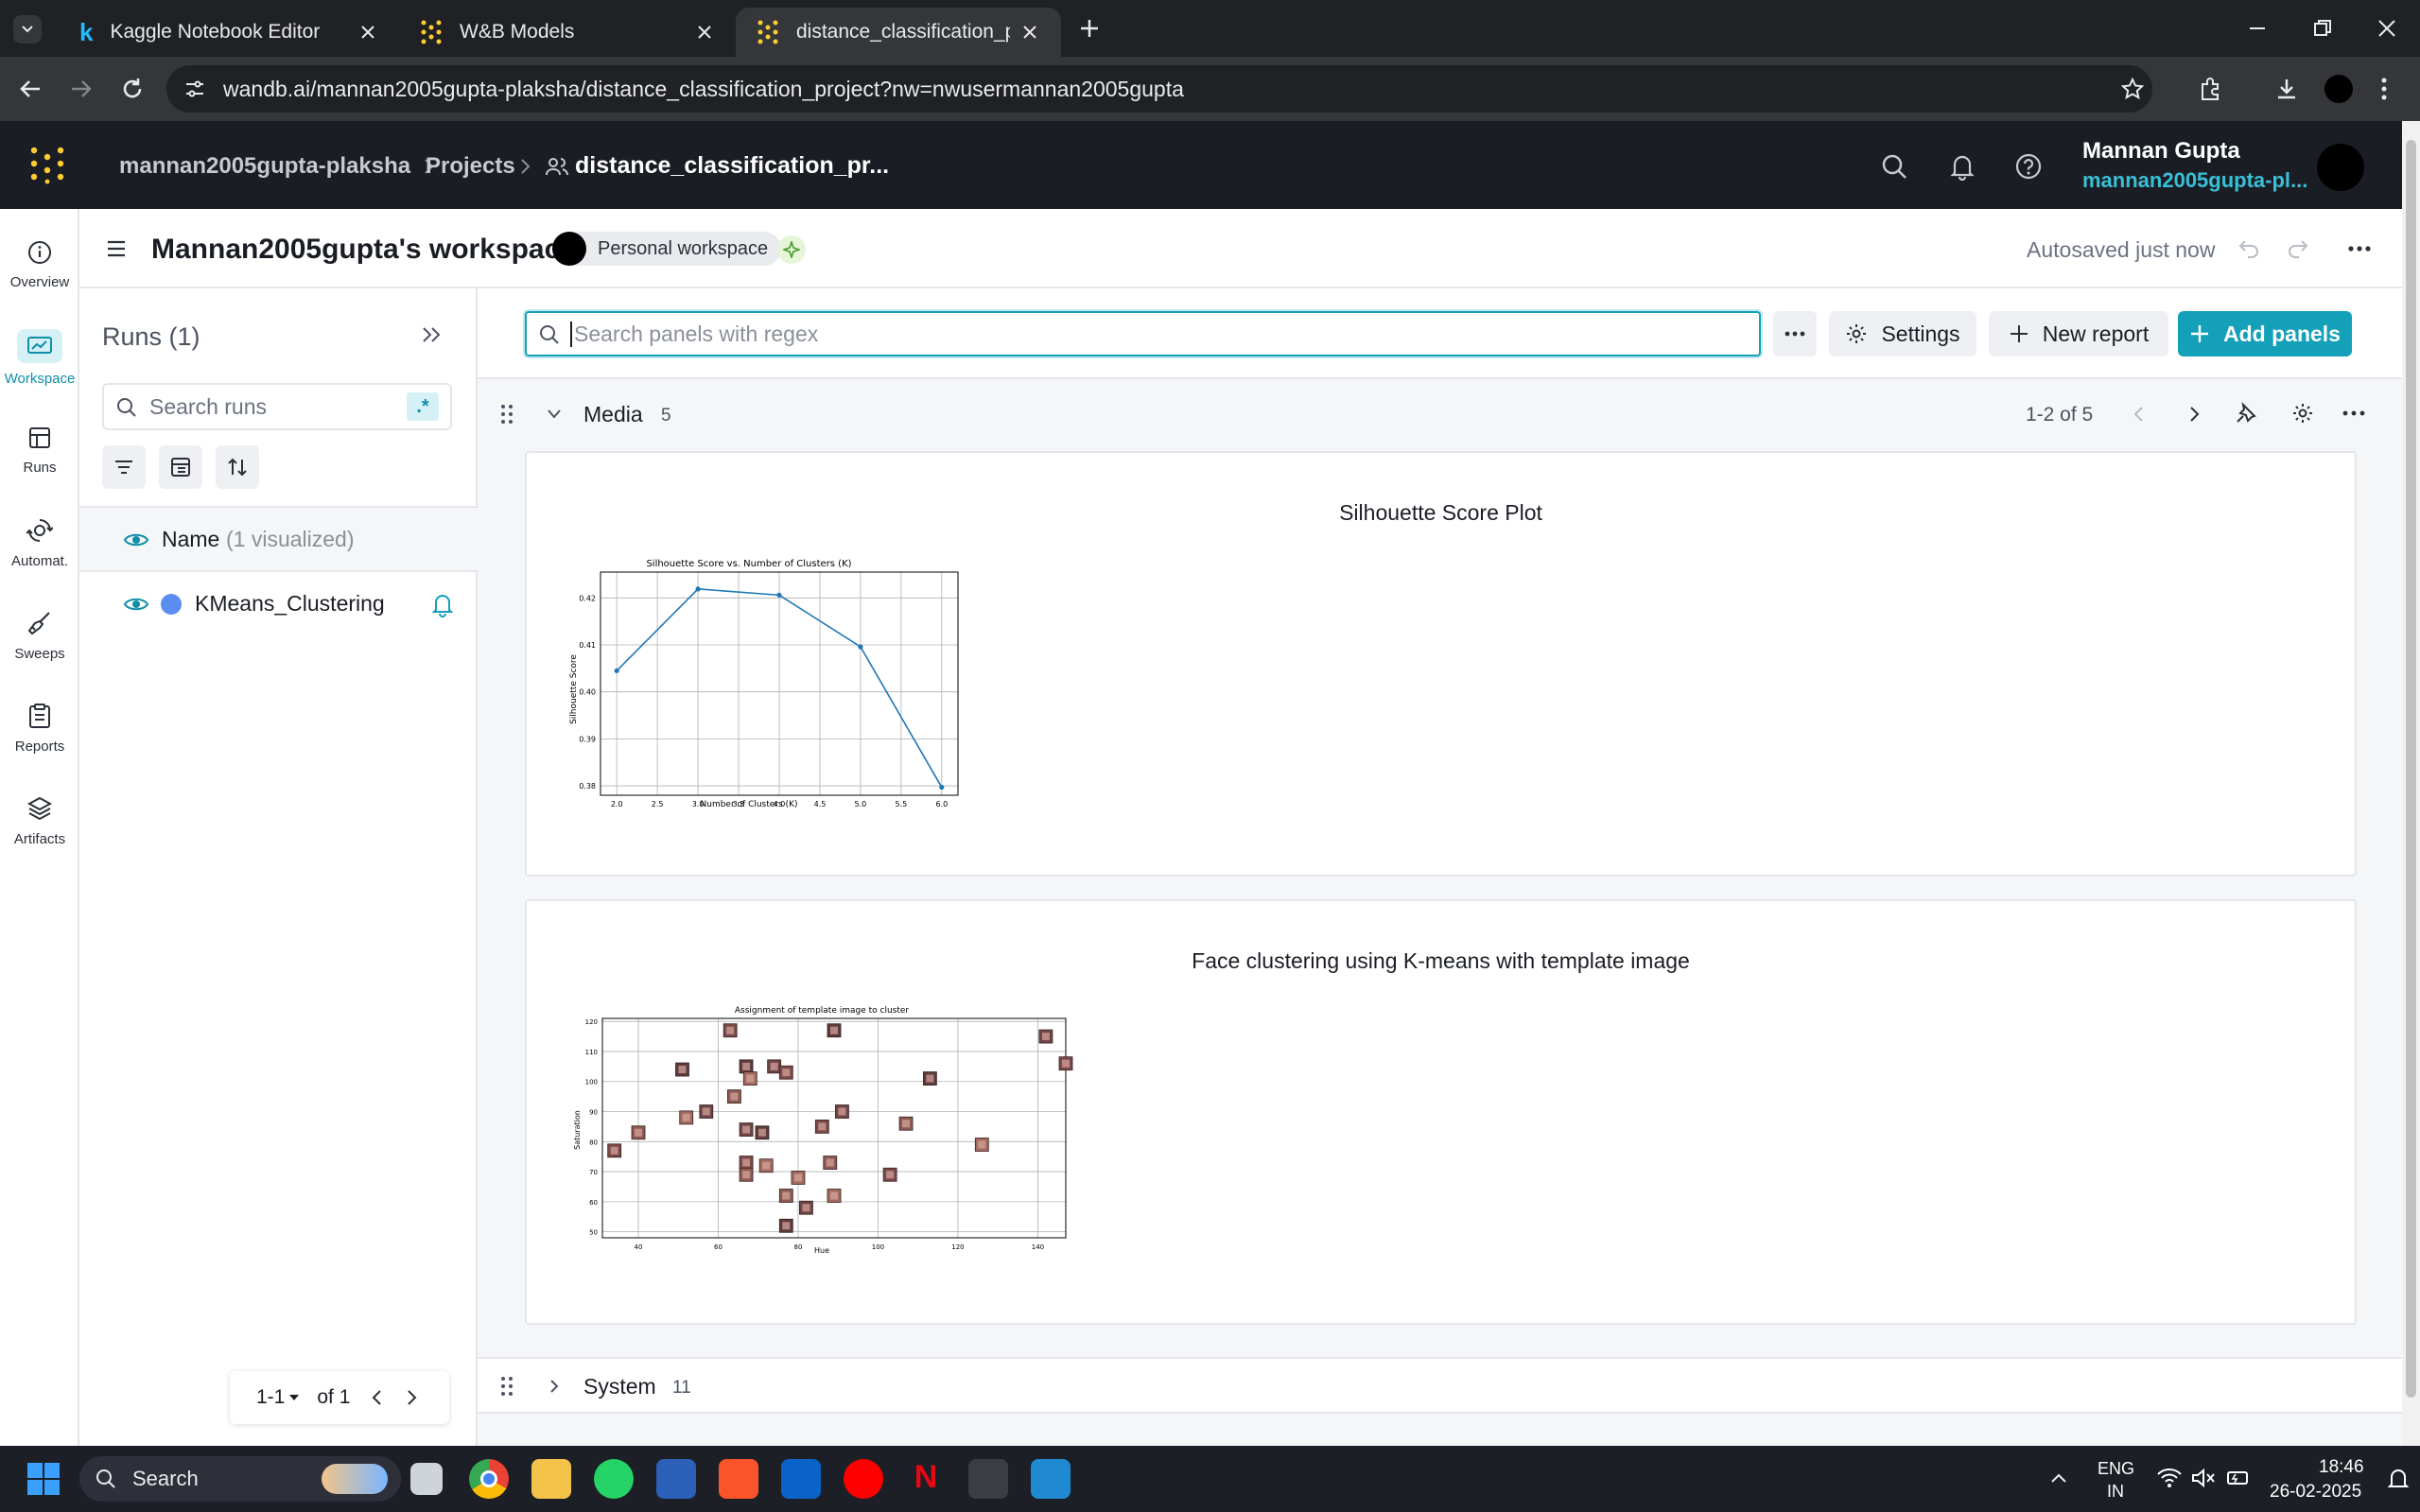 The image size is (2420, 1512). Describe the element at coordinates (738, 1479) in the screenshot. I see `brave-icon` at that location.